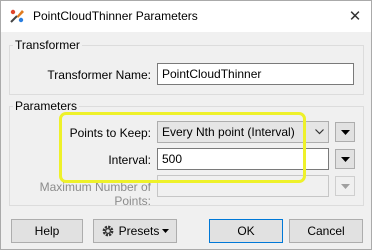 The image size is (372, 250). I want to click on title-bar: PointCloudThinner Parameters ✕, so click(186, 16).